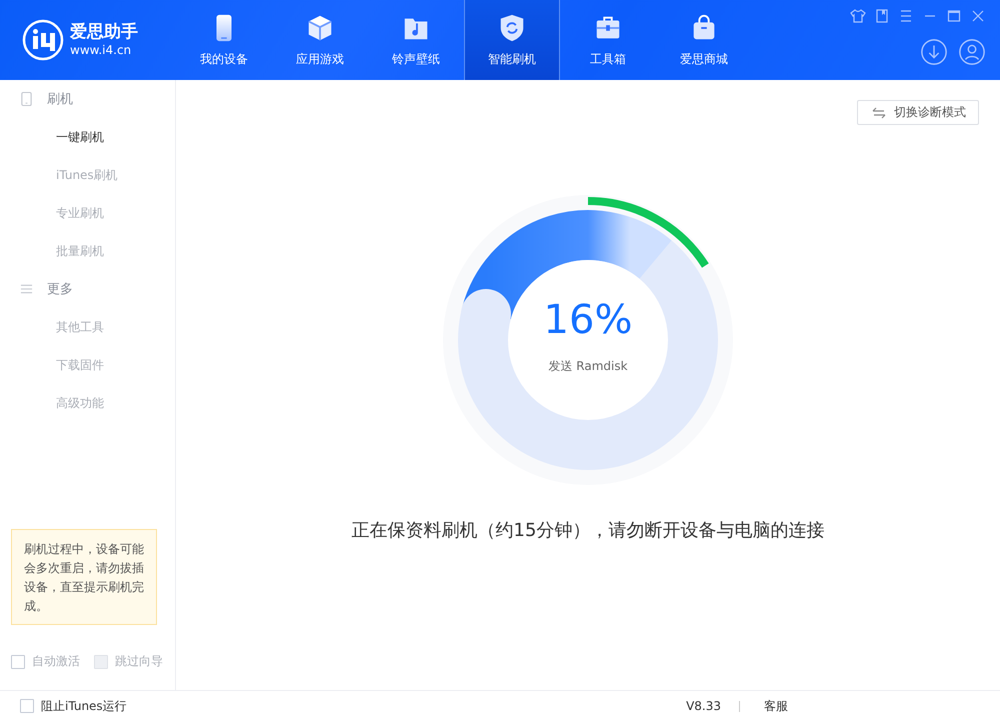  Describe the element at coordinates (954, 16) in the screenshot. I see `maximize-icon` at that location.